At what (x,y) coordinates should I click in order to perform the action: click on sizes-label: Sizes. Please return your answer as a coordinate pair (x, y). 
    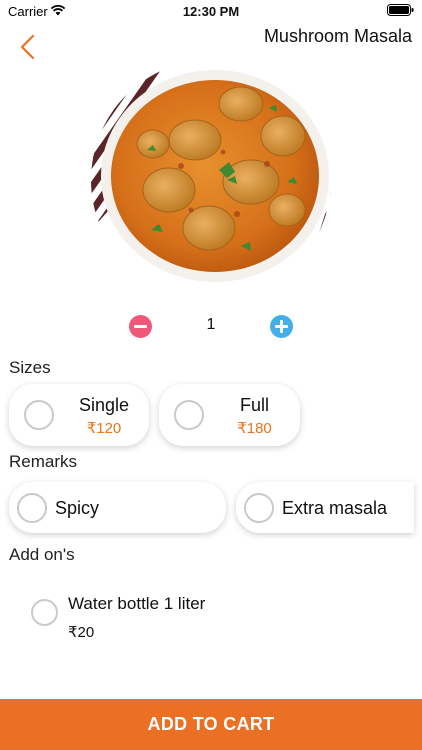
    Looking at the image, I should click on (30, 367).